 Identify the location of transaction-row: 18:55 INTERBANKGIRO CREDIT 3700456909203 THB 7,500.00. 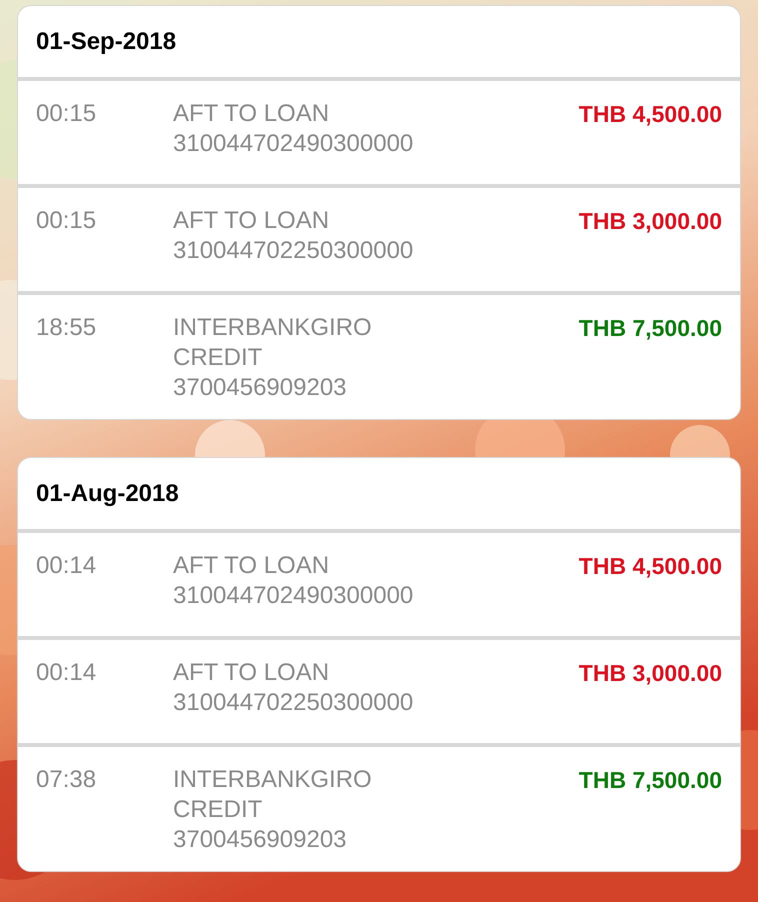
(379, 357).